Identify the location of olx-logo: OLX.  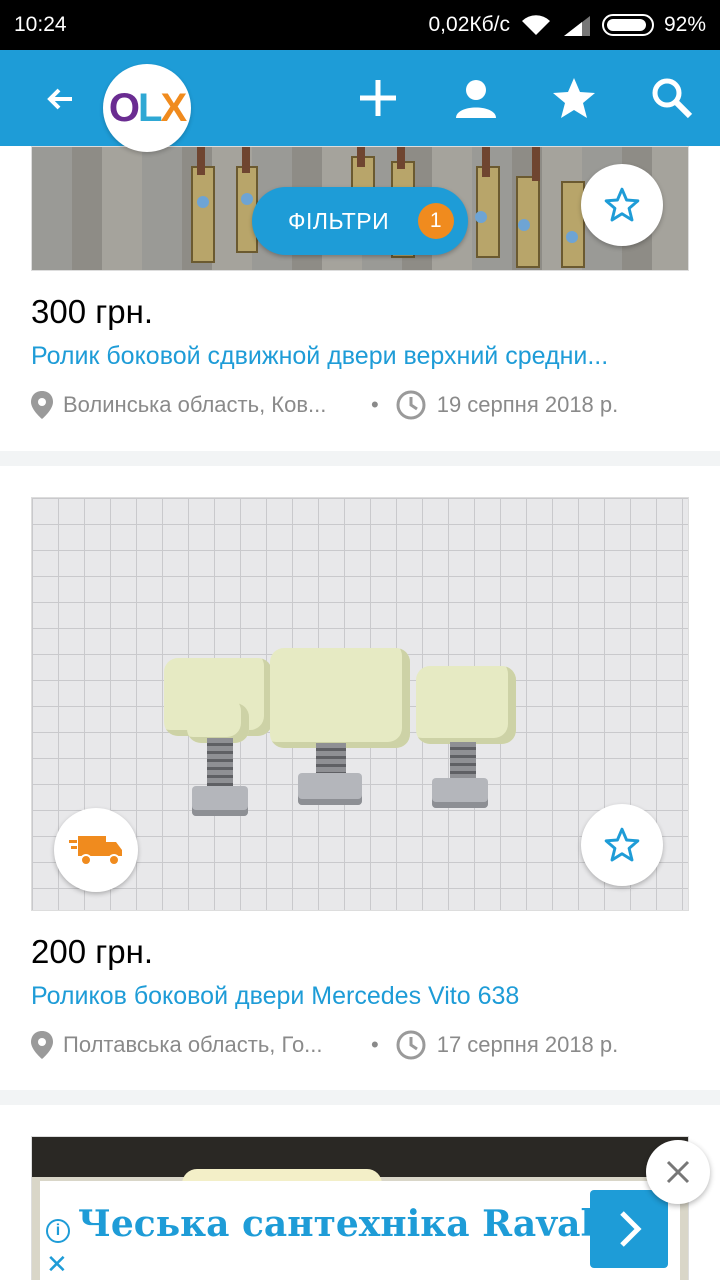
(147, 108).